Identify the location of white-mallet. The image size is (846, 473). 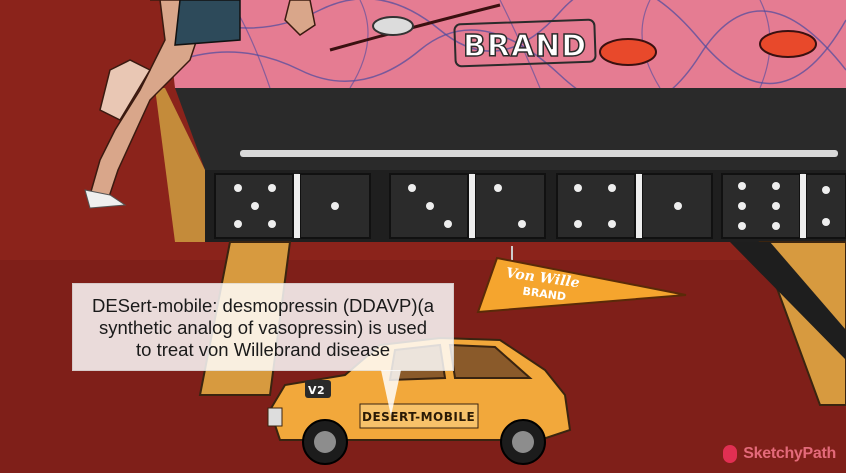
(393, 26).